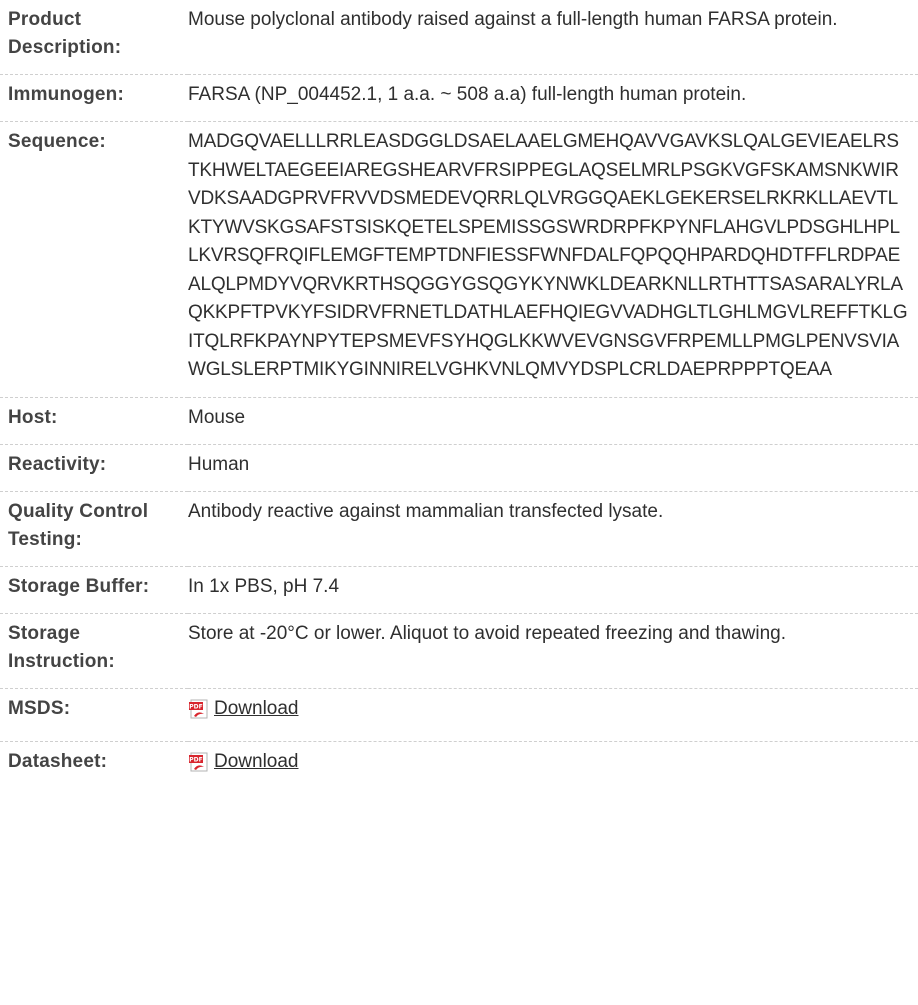 The image size is (918, 1005). I want to click on reactivity-label: Reactivity:, so click(57, 464).